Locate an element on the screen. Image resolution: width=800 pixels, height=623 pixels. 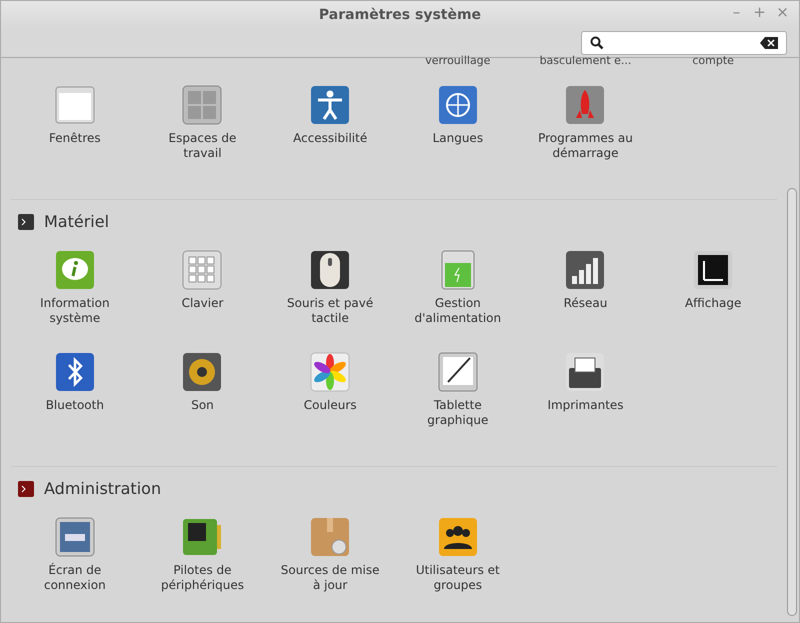
settings-item: Programmes au démarrage is located at coordinates (586, 133).